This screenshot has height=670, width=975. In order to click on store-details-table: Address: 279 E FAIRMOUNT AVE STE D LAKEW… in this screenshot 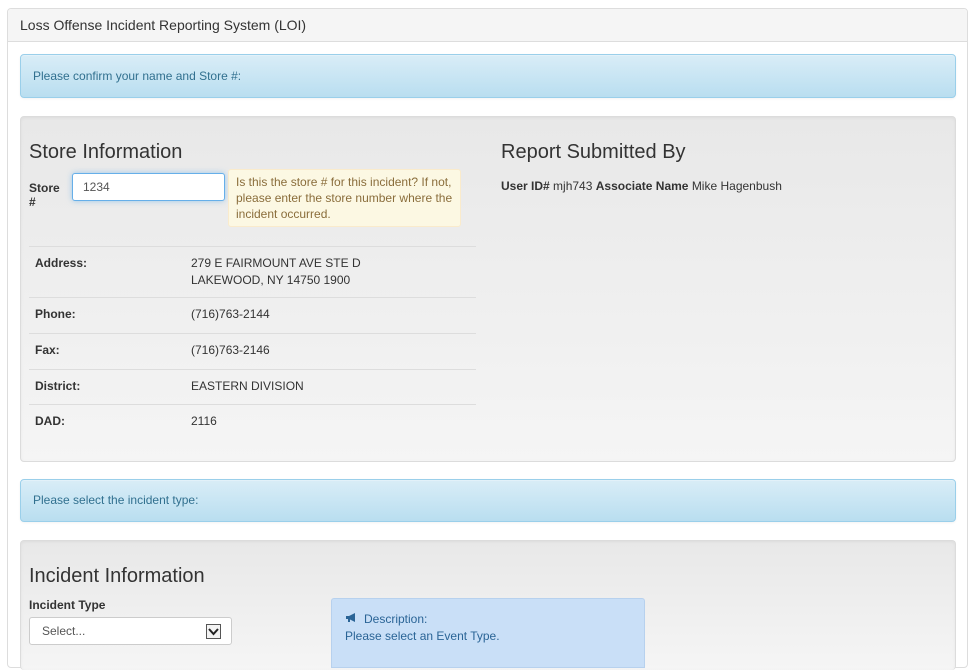, I will do `click(252, 343)`.